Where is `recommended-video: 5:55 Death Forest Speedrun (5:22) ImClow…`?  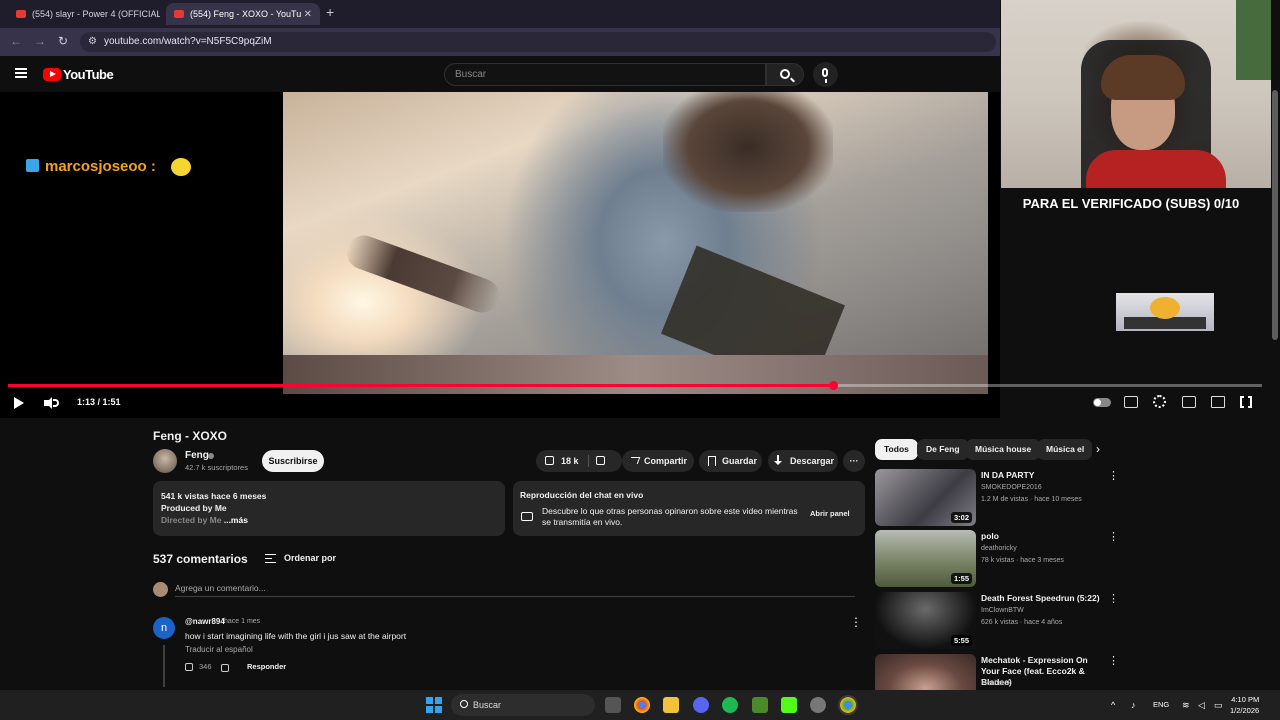 recommended-video: 5:55 Death Forest Speedrun (5:22) ImClow… is located at coordinates (997, 621).